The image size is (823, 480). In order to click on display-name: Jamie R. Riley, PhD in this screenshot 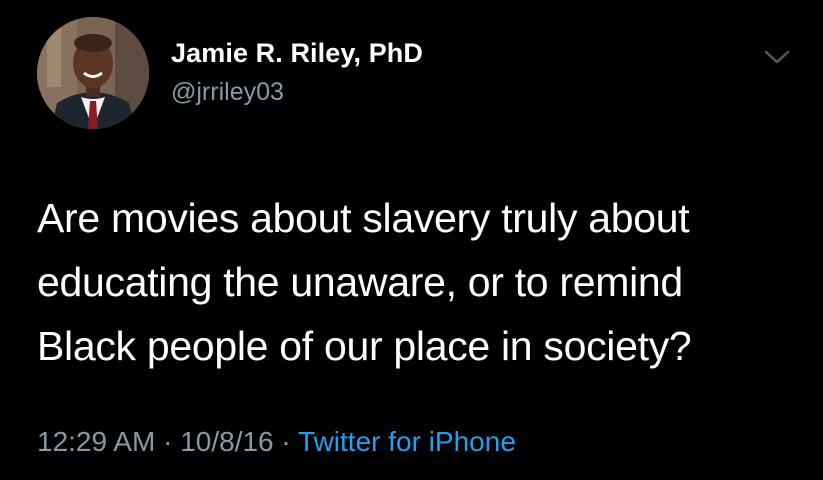, I will do `click(297, 53)`.